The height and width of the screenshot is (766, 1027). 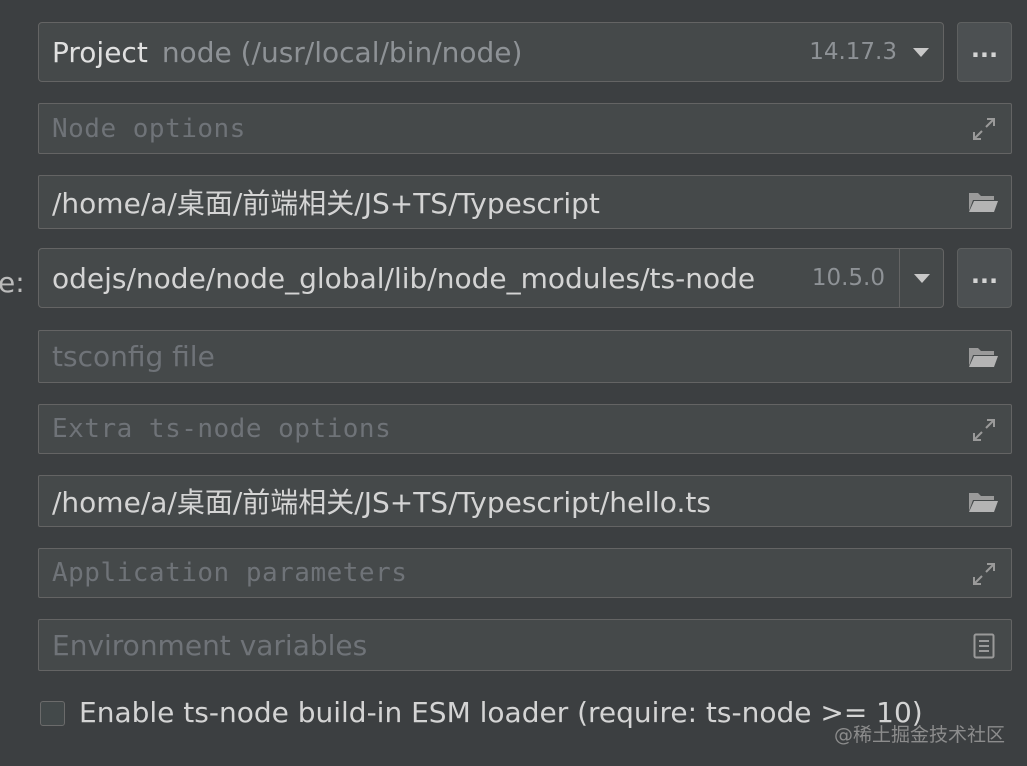 What do you see at coordinates (342, 52) in the screenshot?
I see `interpreter-path: node (/usr/local/bin/node)` at bounding box center [342, 52].